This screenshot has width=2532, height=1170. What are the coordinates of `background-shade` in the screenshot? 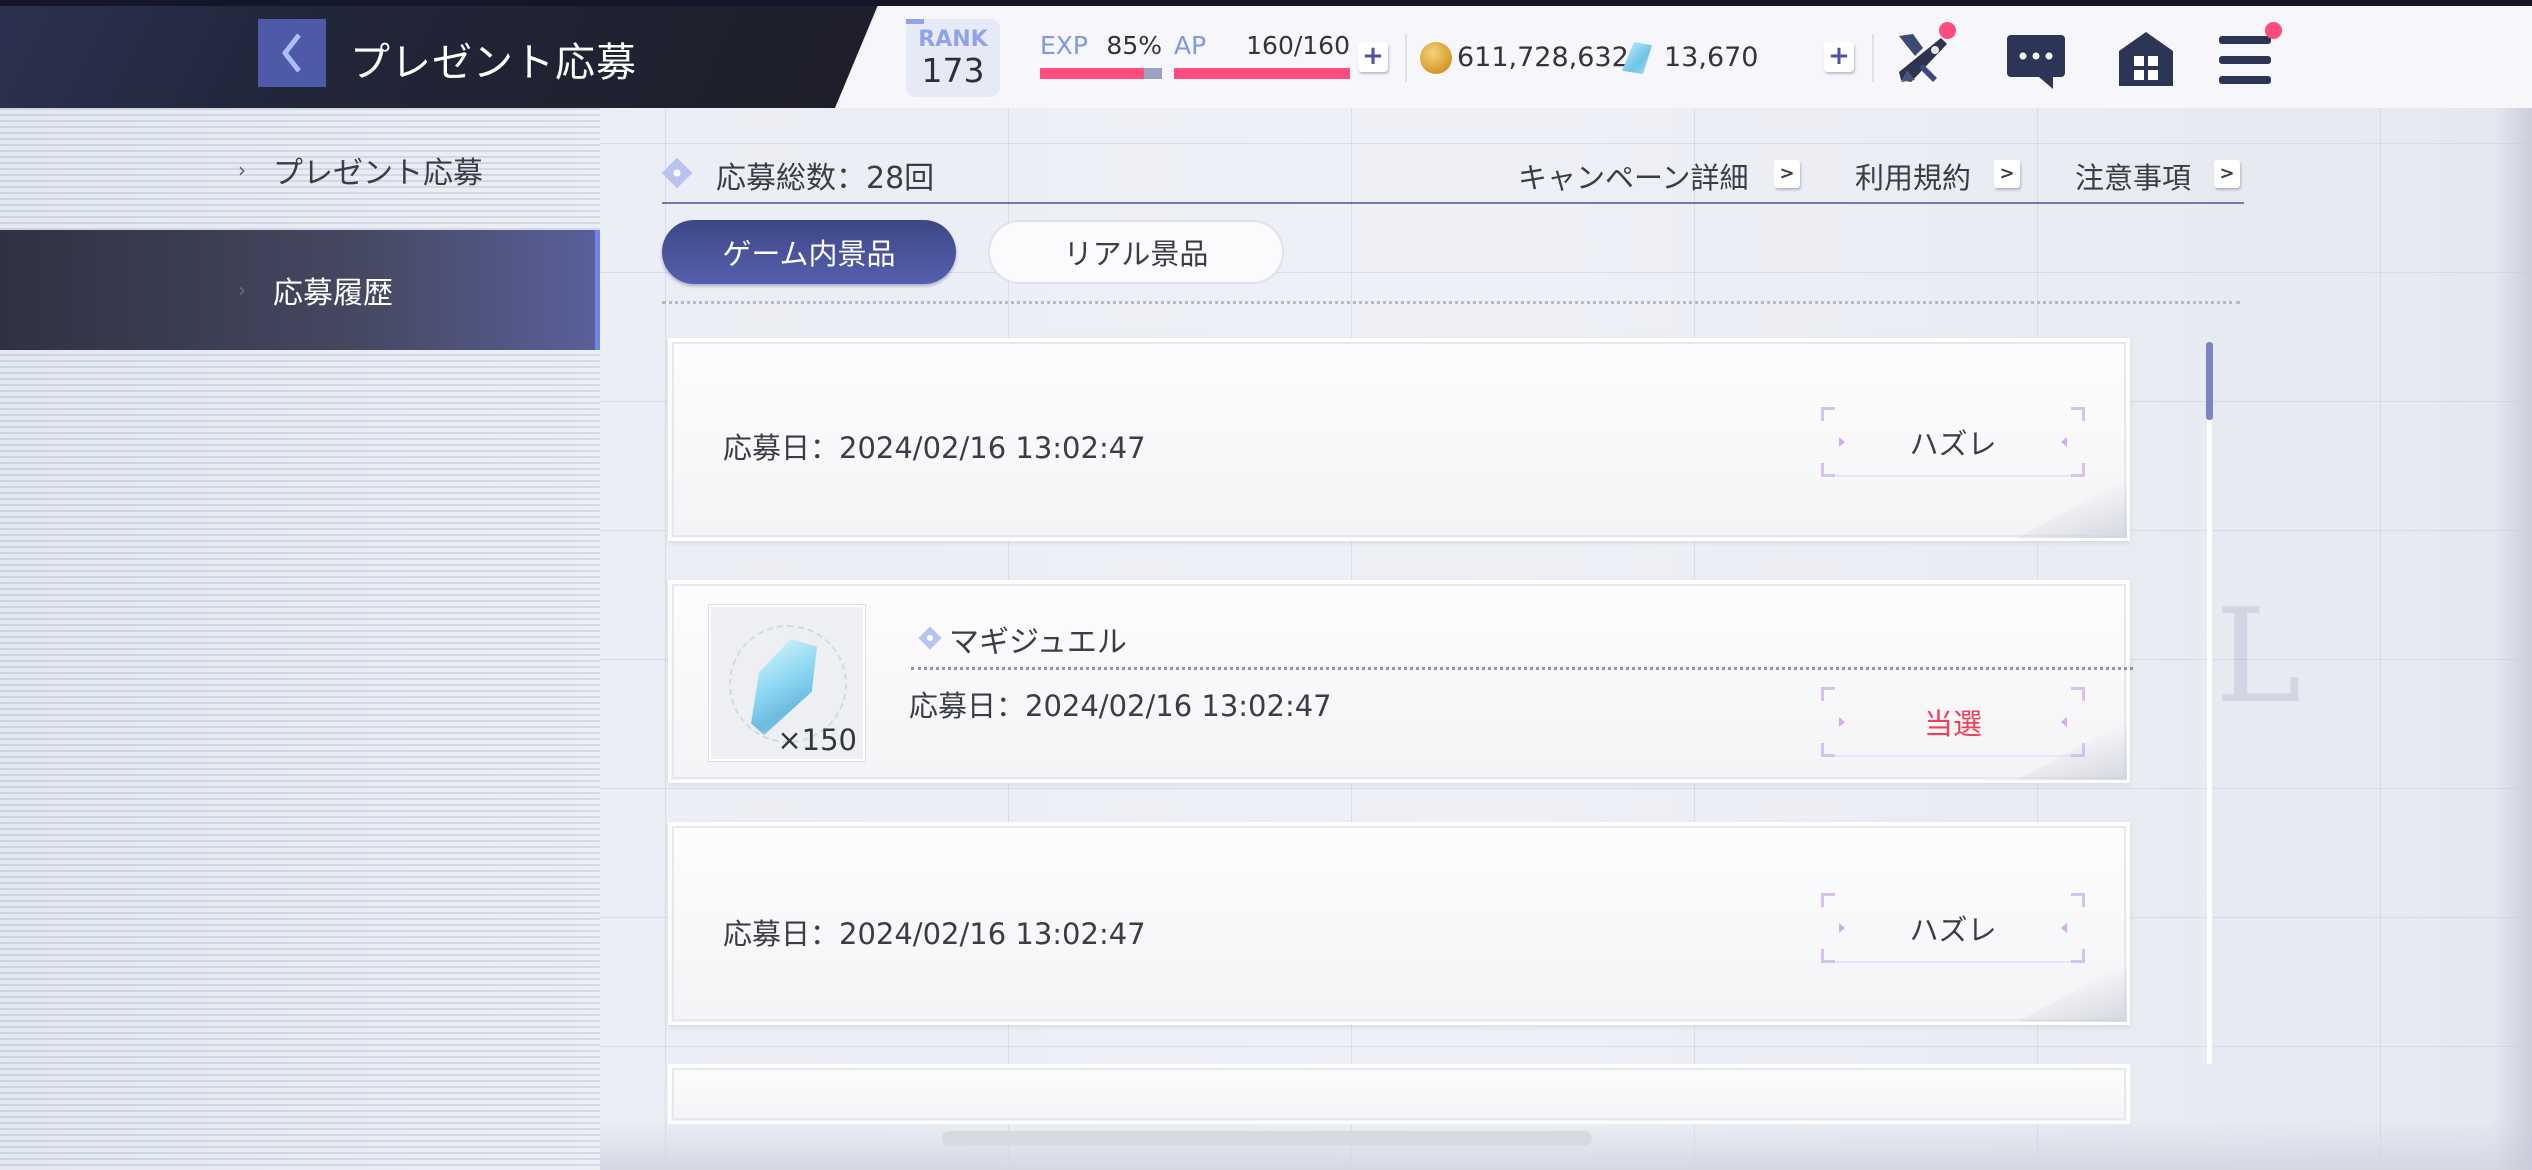 It's located at (2512, 639).